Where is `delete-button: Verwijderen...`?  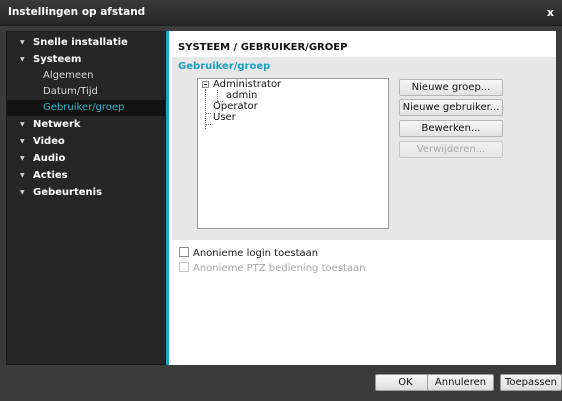 delete-button: Verwijderen... is located at coordinates (451, 149).